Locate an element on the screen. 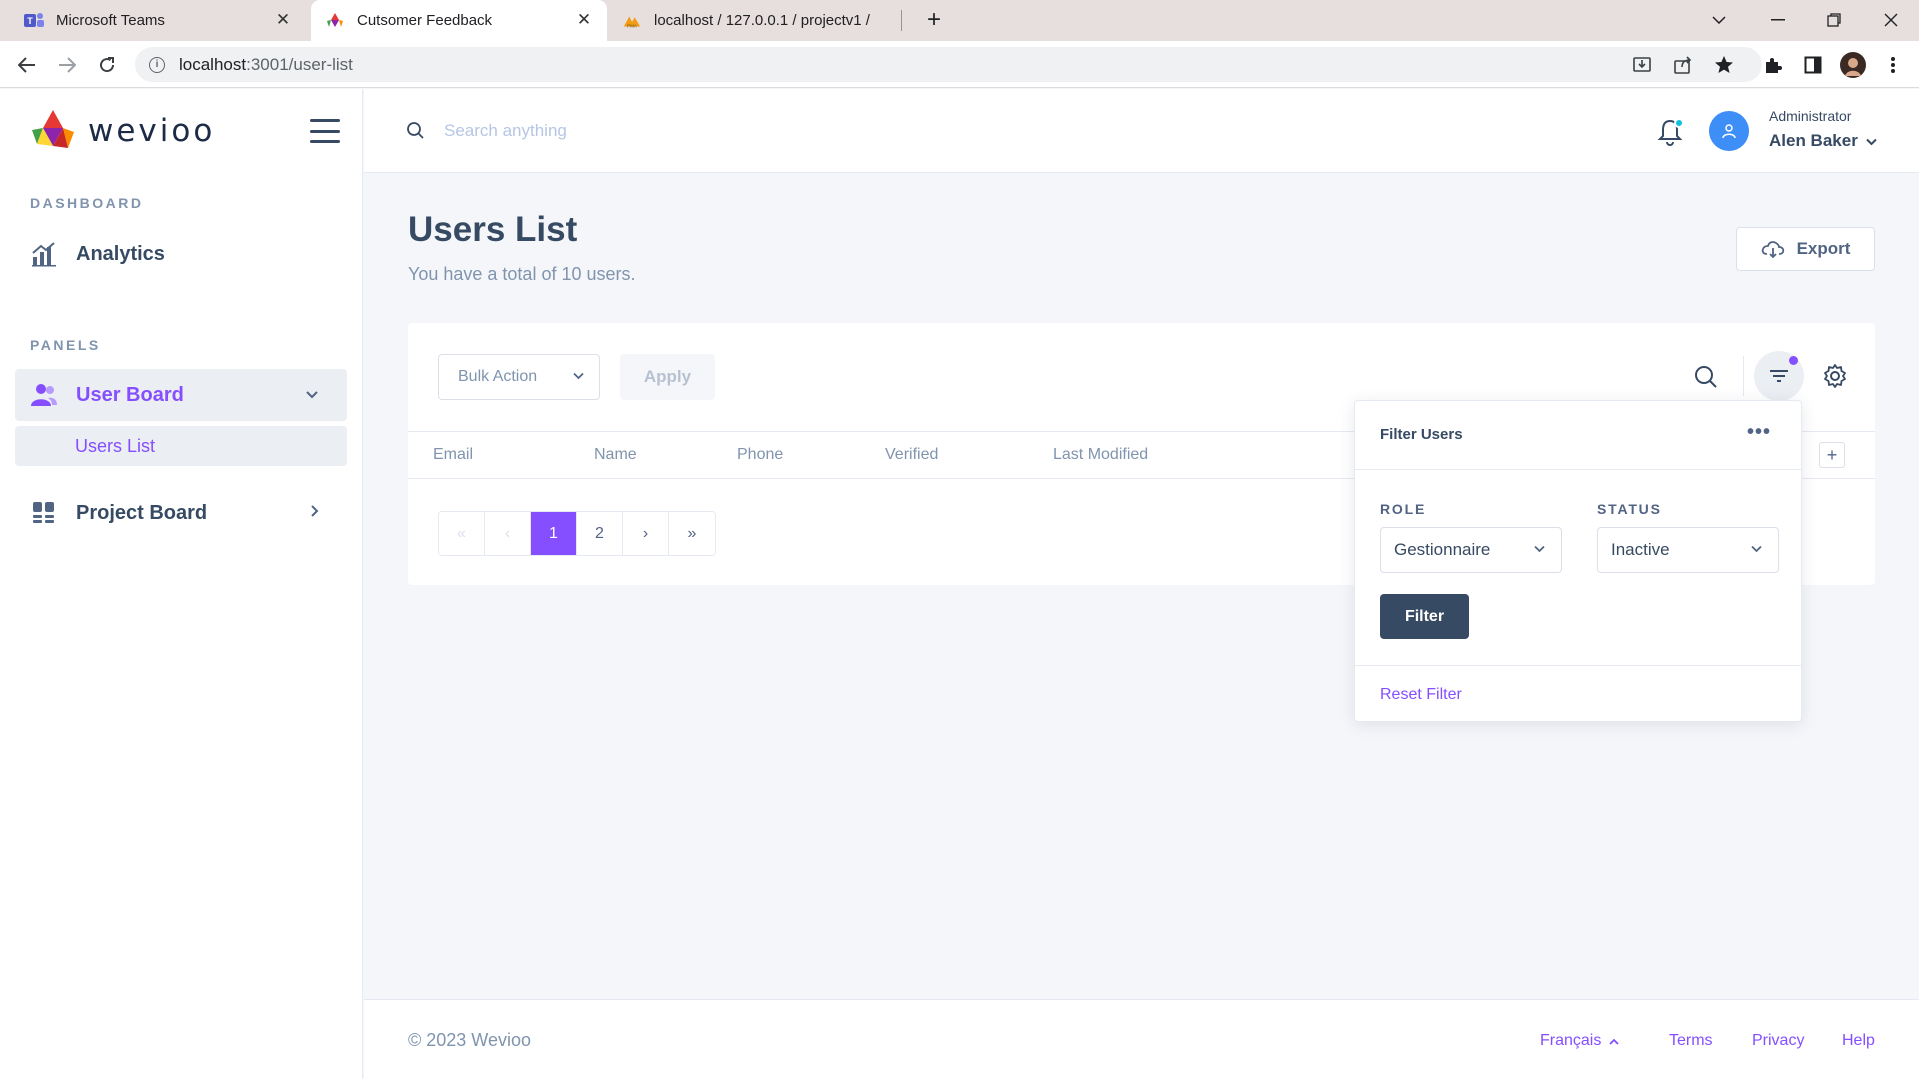 This screenshot has height=1079, width=1919. role-label: ROLE is located at coordinates (1403, 509).